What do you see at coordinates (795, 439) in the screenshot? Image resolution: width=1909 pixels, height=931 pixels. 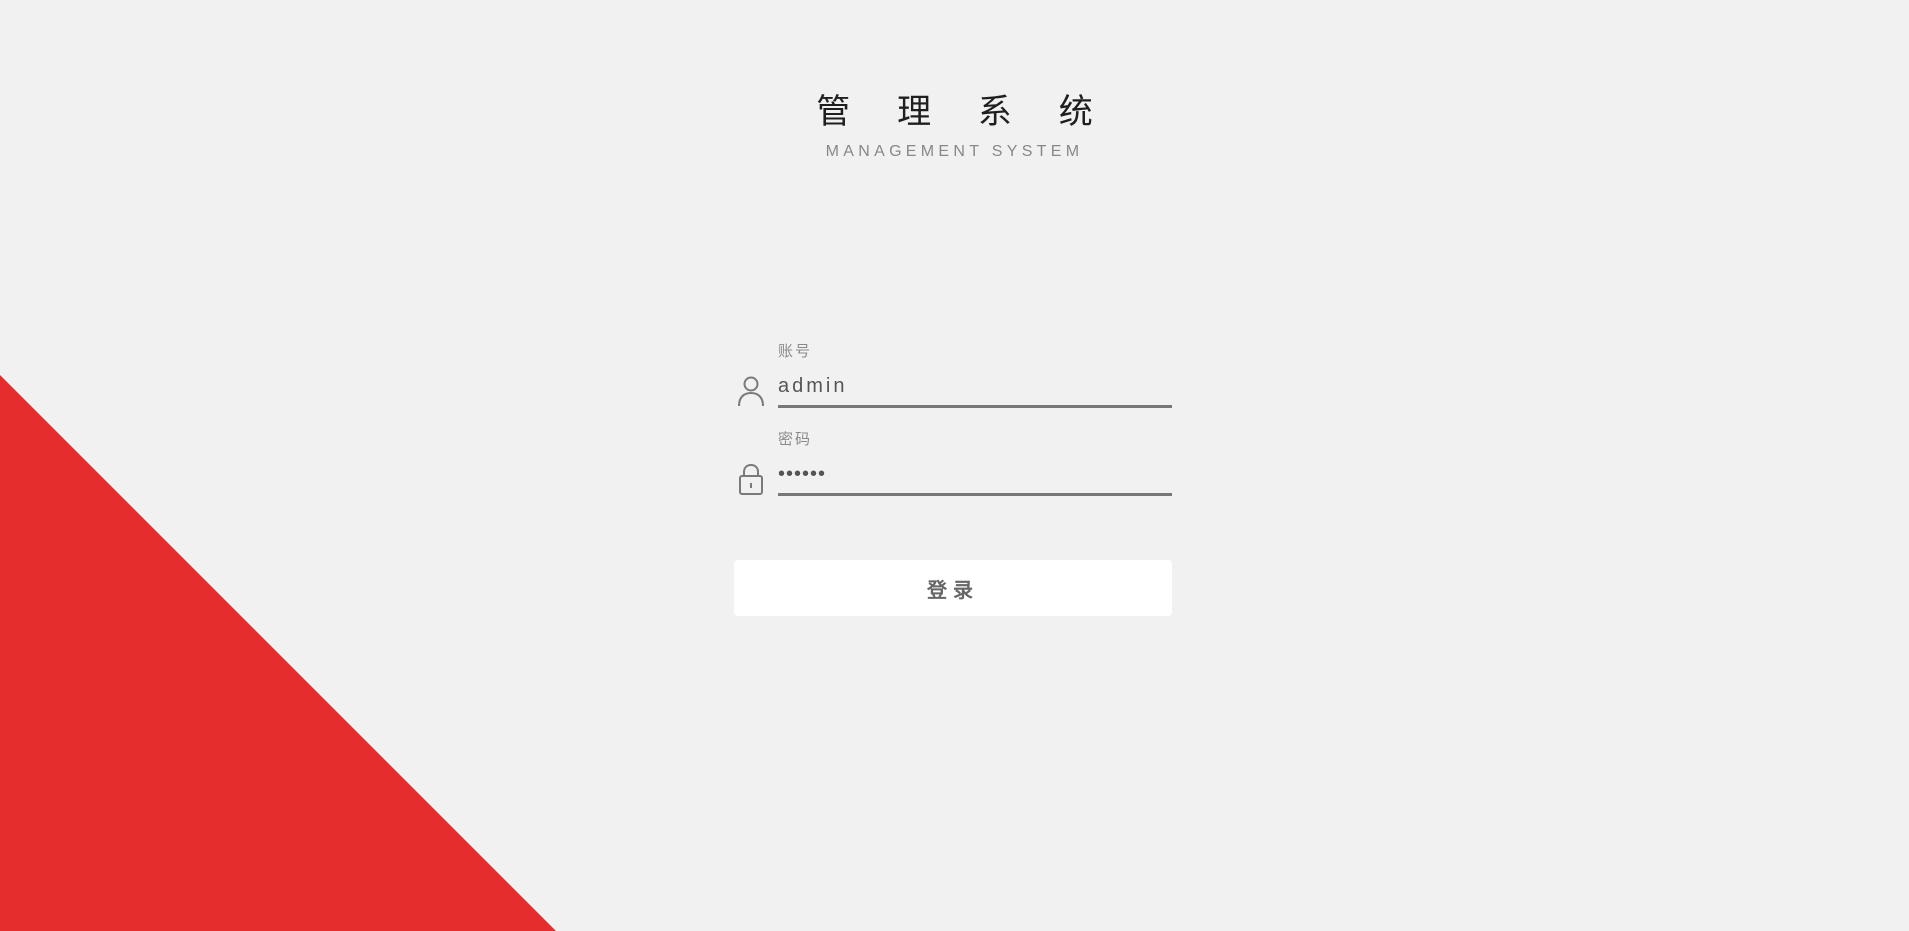 I see `password-label: 密码` at bounding box center [795, 439].